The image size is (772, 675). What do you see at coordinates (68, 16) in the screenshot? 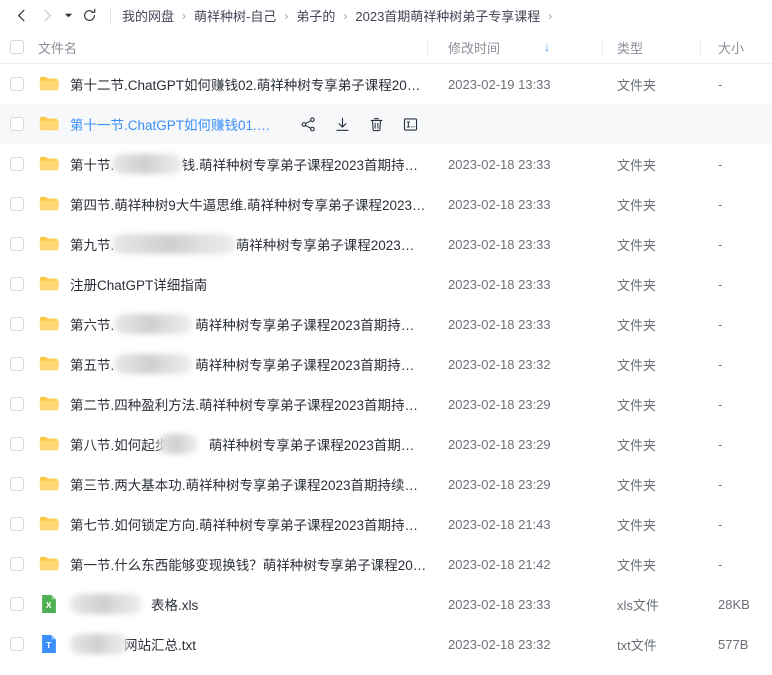
I see `history-dropdown-button` at bounding box center [68, 16].